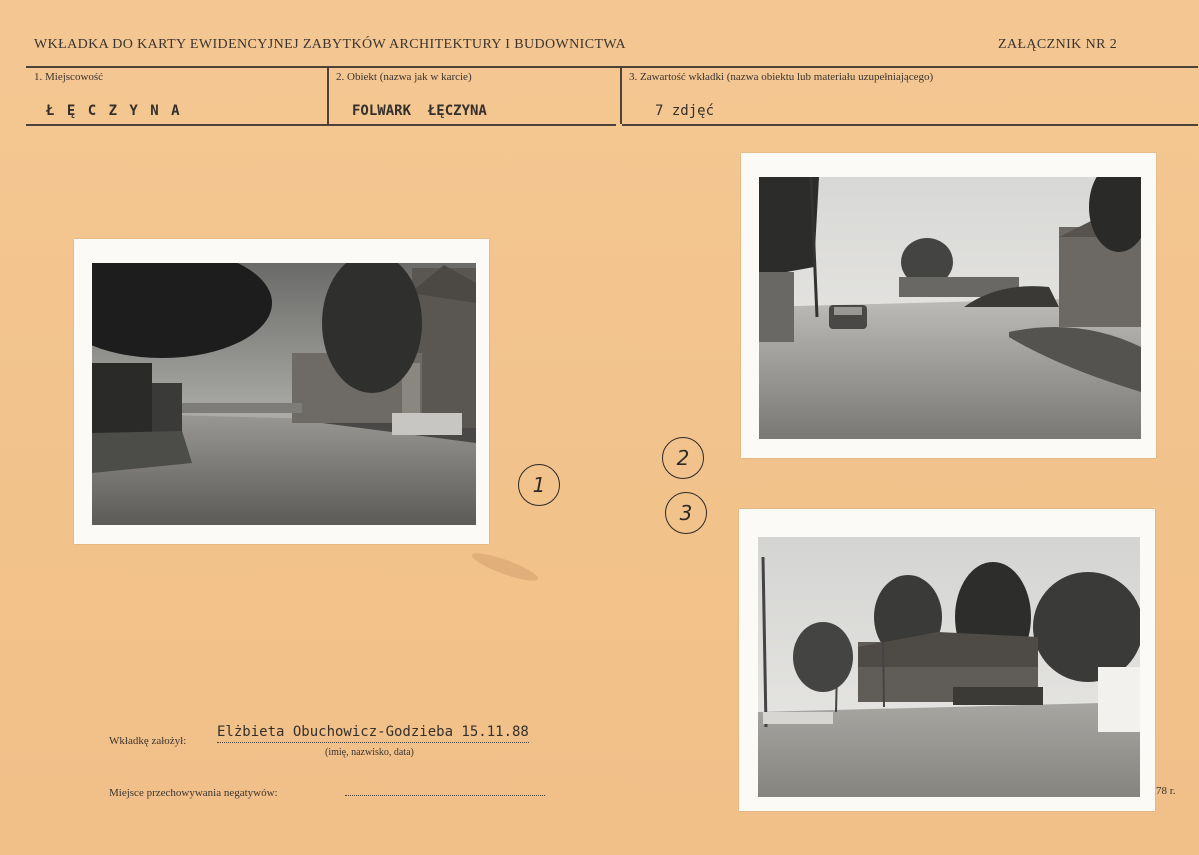 Image resolution: width=1199 pixels, height=855 pixels. What do you see at coordinates (686, 513) in the screenshot?
I see `photo-number-3: 3` at bounding box center [686, 513].